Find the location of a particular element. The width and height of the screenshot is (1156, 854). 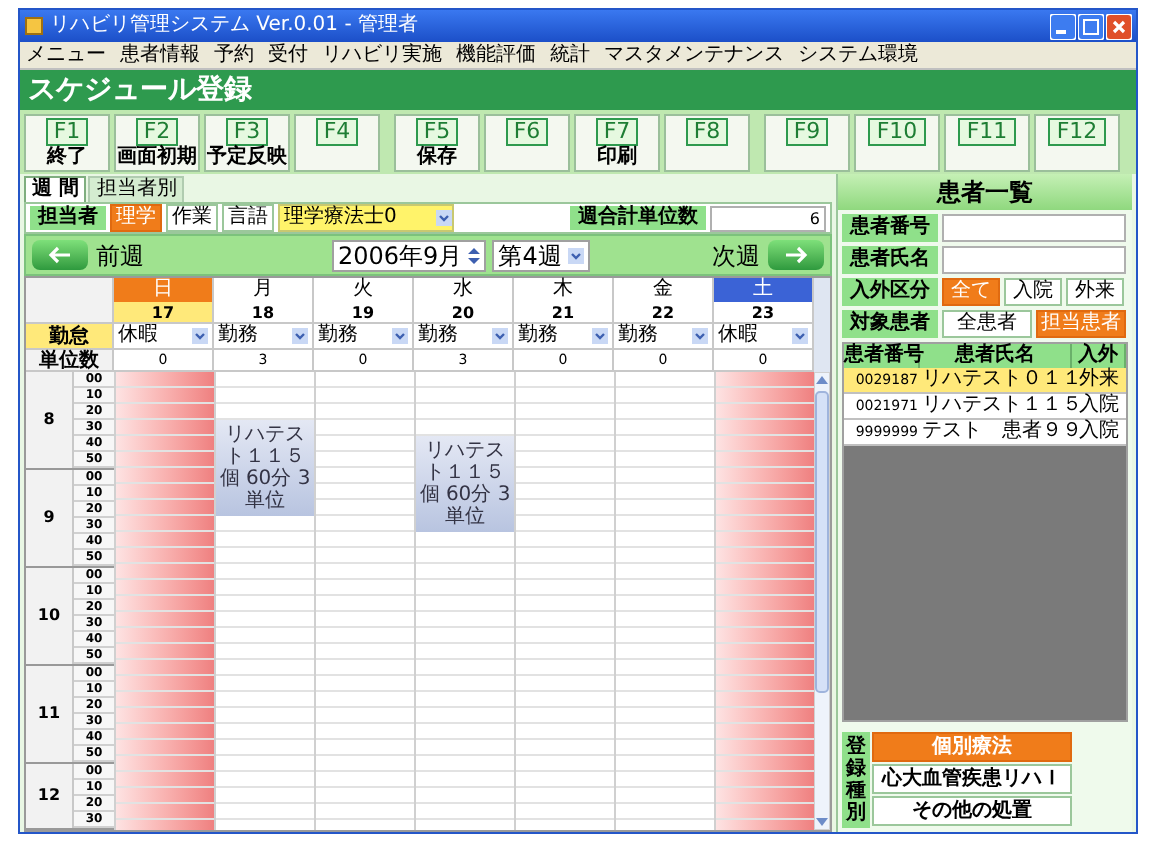

week-dropdown: 第4週 is located at coordinates (541, 255).